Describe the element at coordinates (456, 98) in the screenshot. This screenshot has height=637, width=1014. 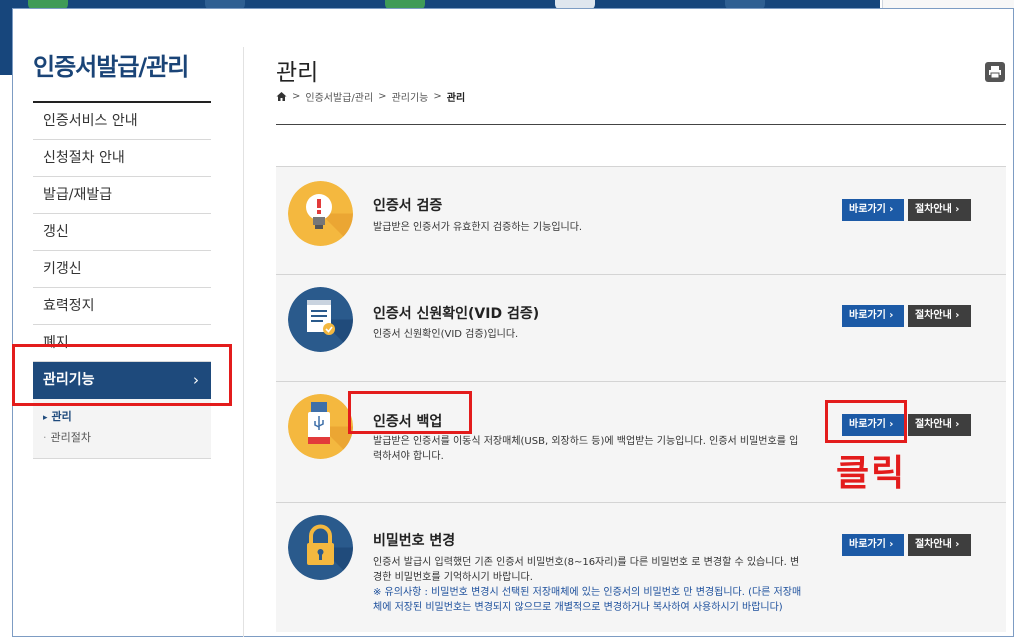
I see `breadcrumb-current: 관리` at that location.